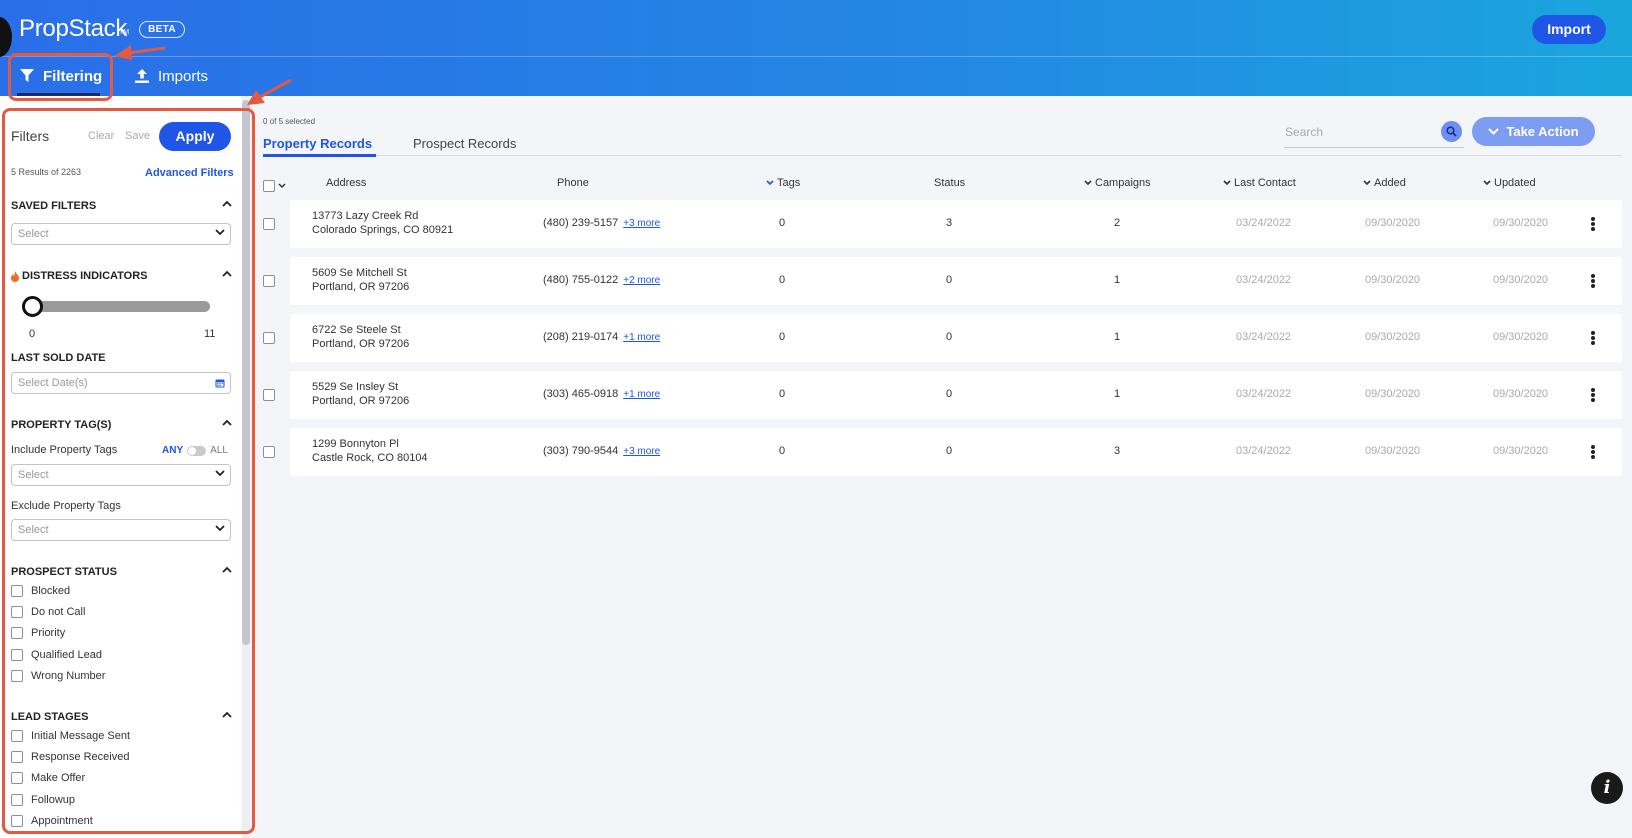 The height and width of the screenshot is (838, 1632). I want to click on tab-property-records: Property Records, so click(317, 143).